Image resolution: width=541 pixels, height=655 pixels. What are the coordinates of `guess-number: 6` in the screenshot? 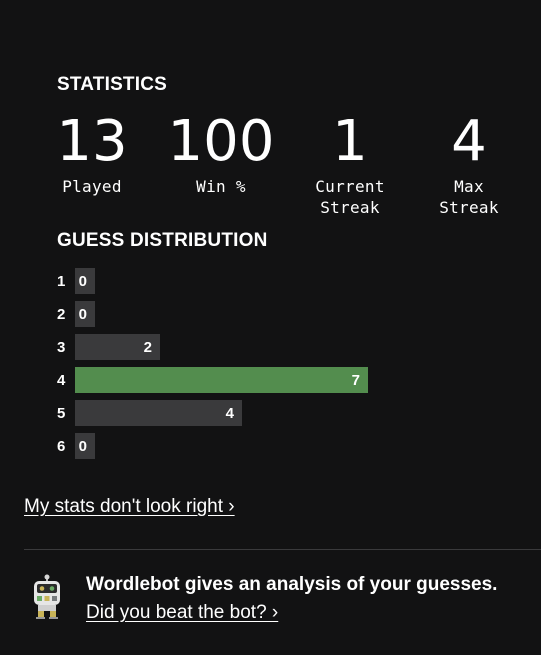 It's located at (61, 446).